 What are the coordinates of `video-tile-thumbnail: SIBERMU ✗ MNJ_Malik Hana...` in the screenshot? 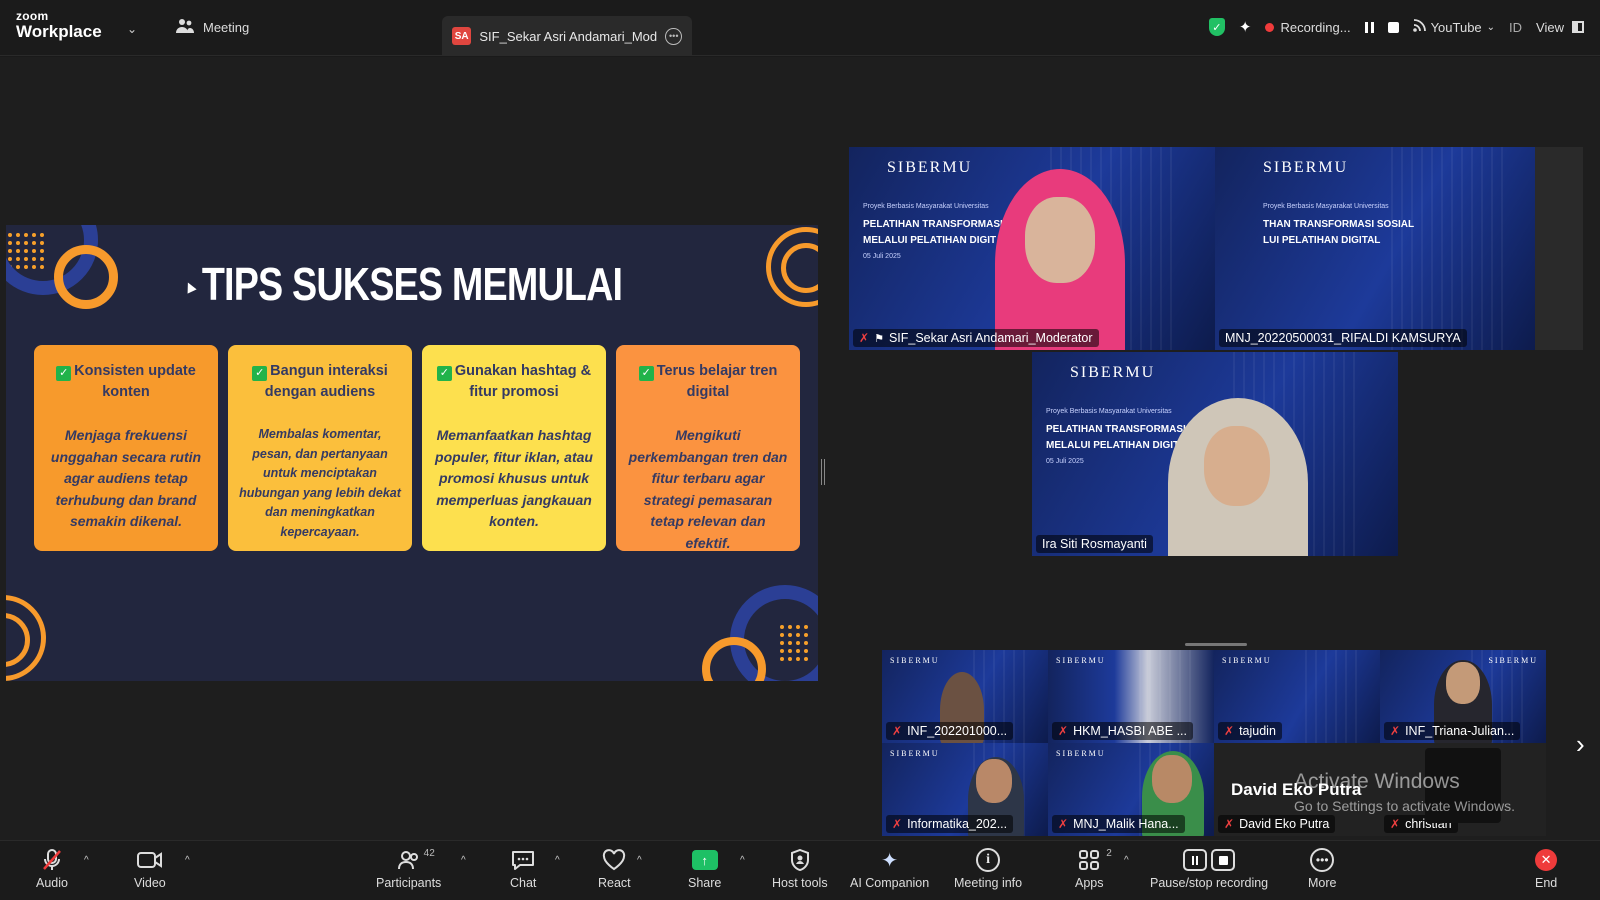 It's located at (1131, 789).